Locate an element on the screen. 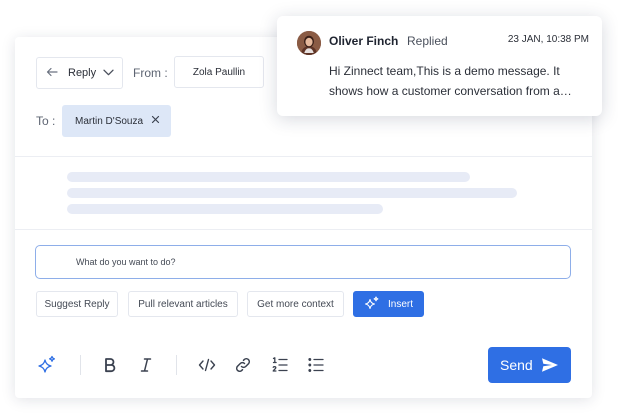 Image resolution: width=618 pixels, height=414 pixels. link-icon is located at coordinates (243, 365).